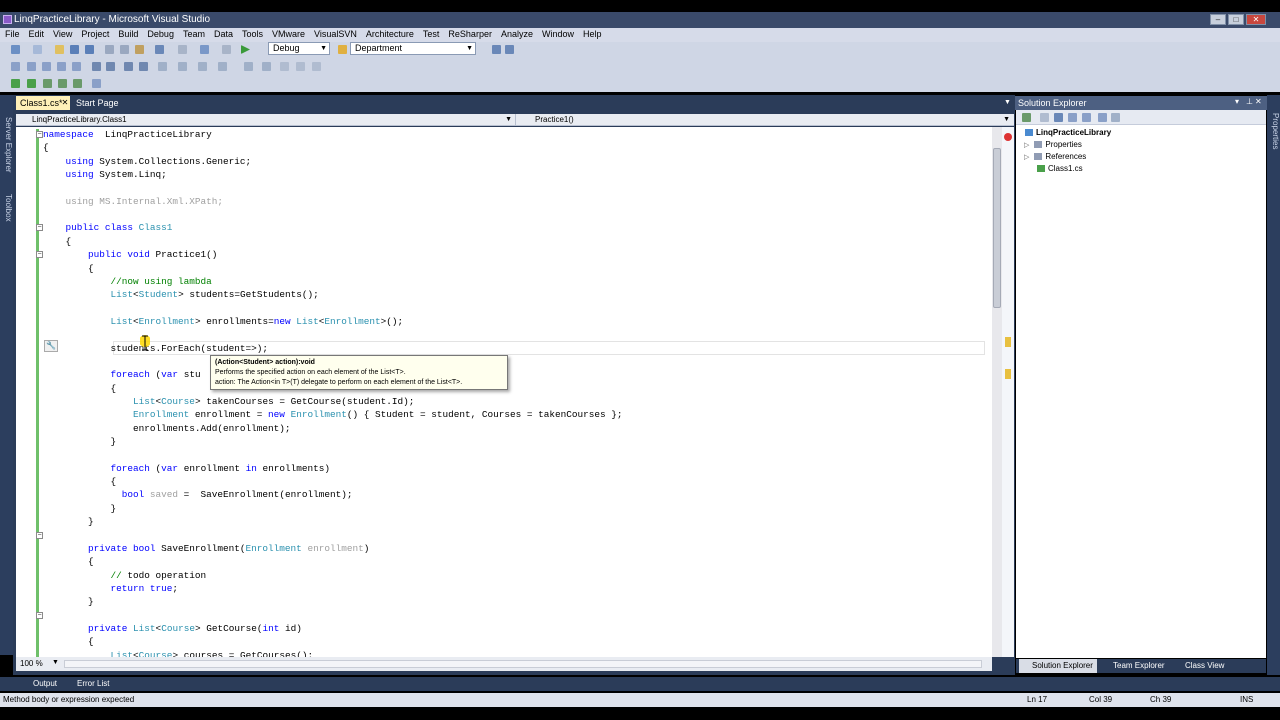 Image resolution: width=1280 pixels, height=720 pixels. What do you see at coordinates (182, 66) in the screenshot?
I see `previous-bookmark-icon` at bounding box center [182, 66].